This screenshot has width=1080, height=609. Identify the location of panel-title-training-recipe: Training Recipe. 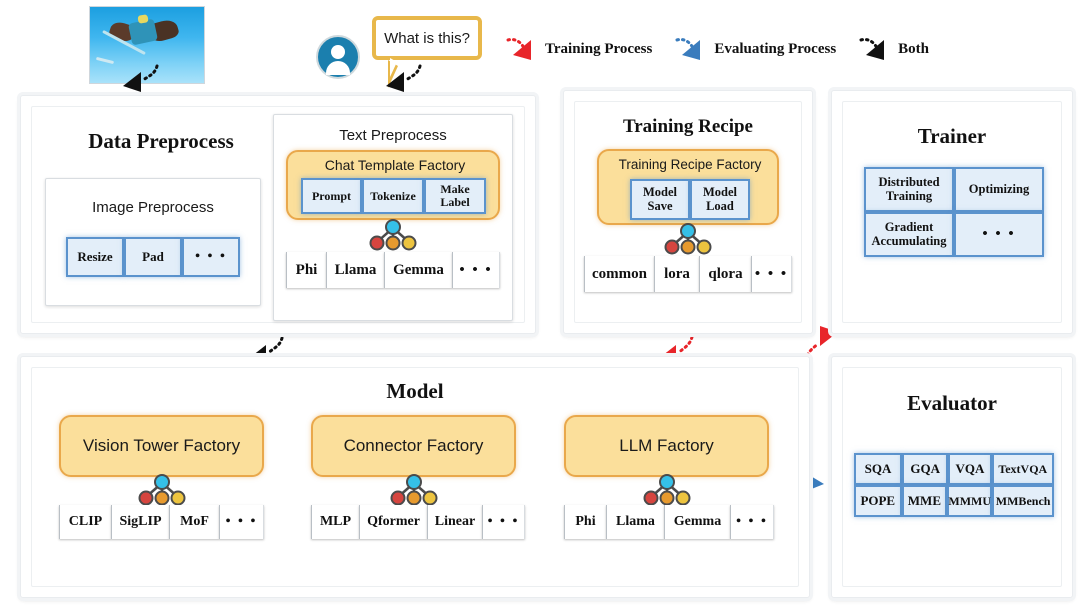
(687, 126).